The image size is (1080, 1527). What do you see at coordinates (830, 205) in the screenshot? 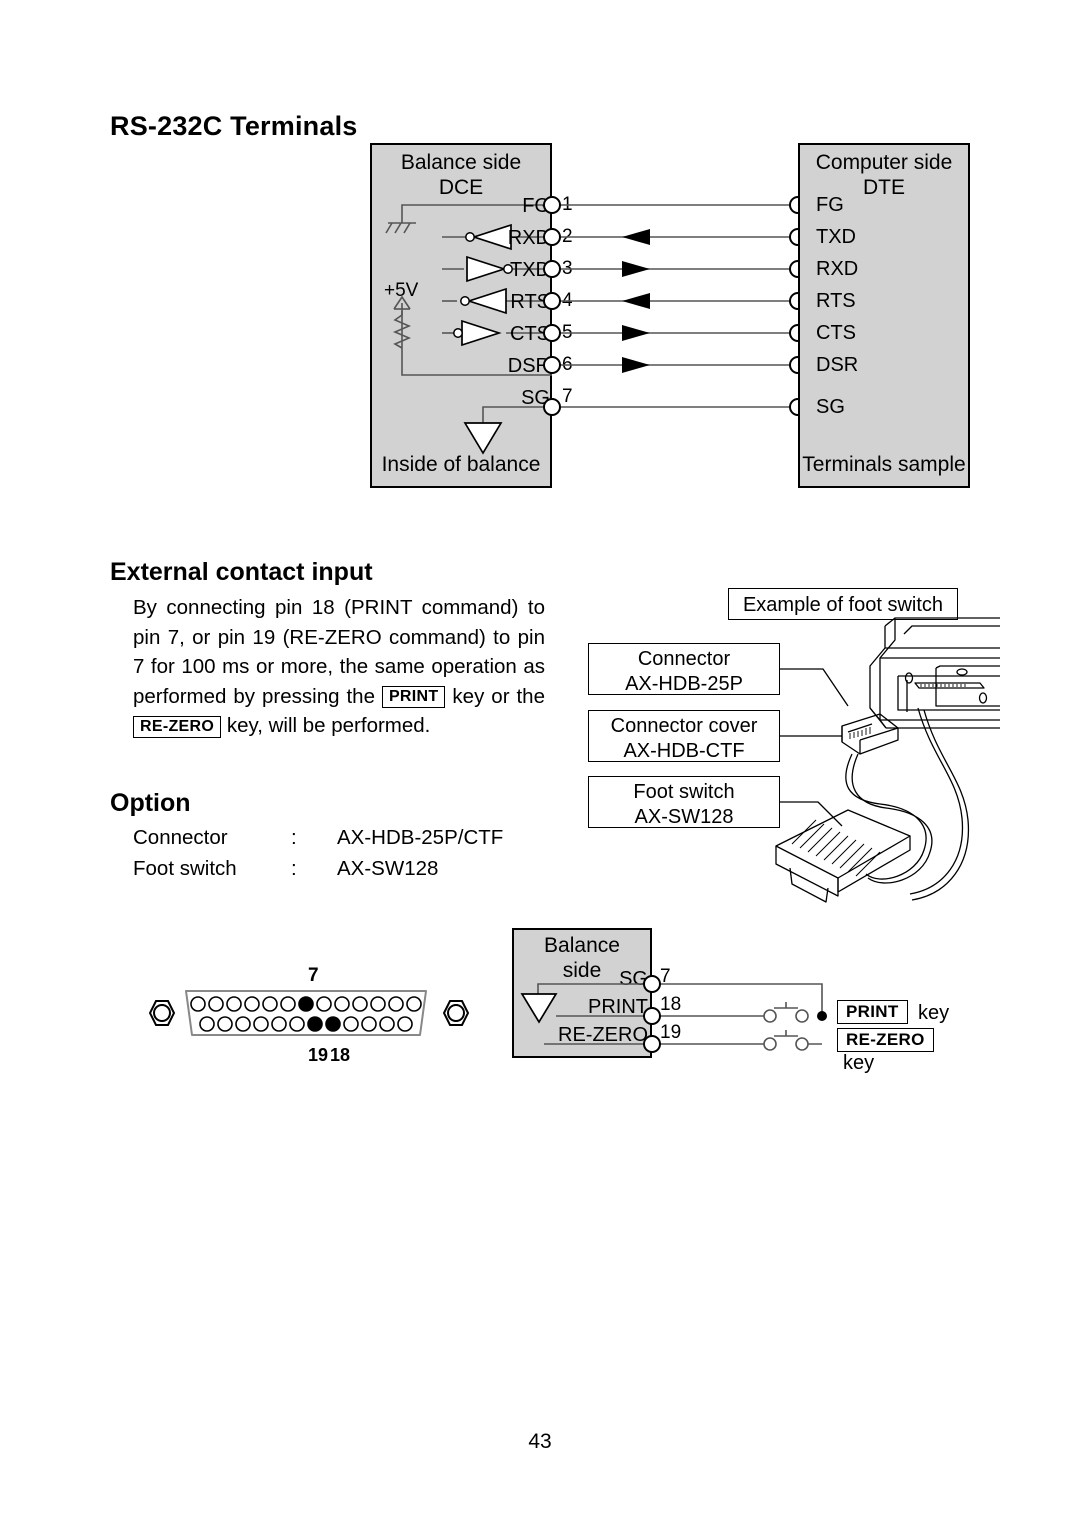
I see `computer-signal-fg: FG` at bounding box center [830, 205].